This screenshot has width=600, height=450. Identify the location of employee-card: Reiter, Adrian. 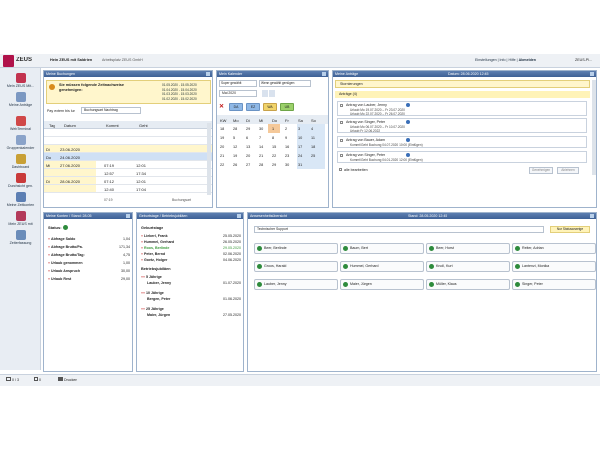
(554, 248).